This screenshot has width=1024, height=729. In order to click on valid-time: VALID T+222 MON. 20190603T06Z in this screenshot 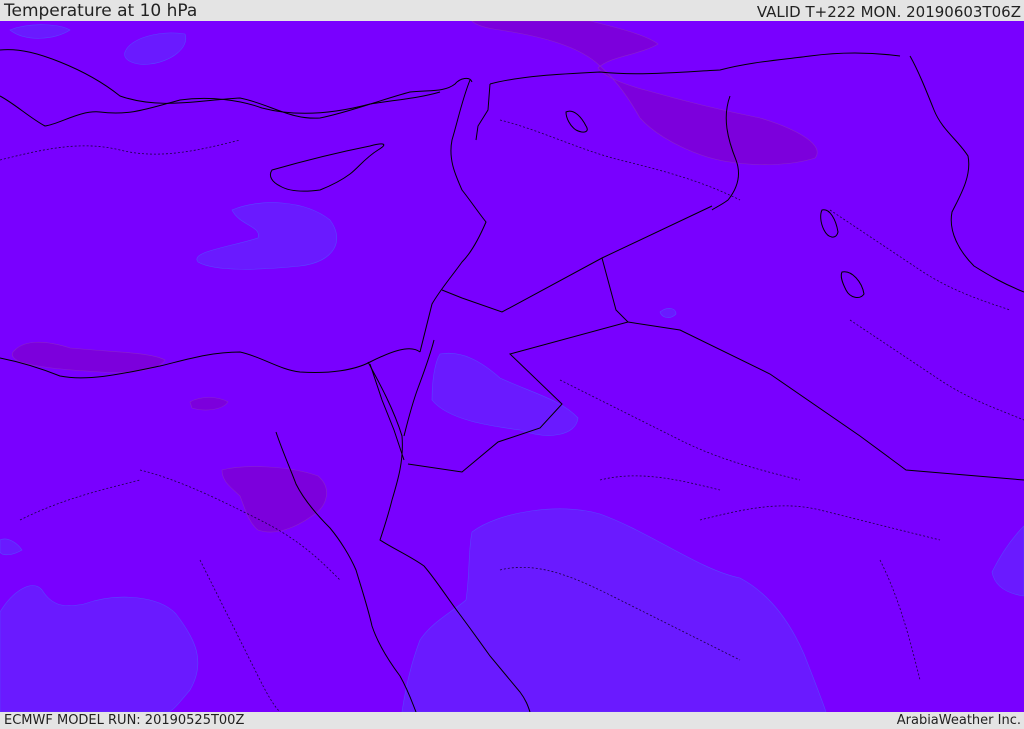, I will do `click(888, 12)`.